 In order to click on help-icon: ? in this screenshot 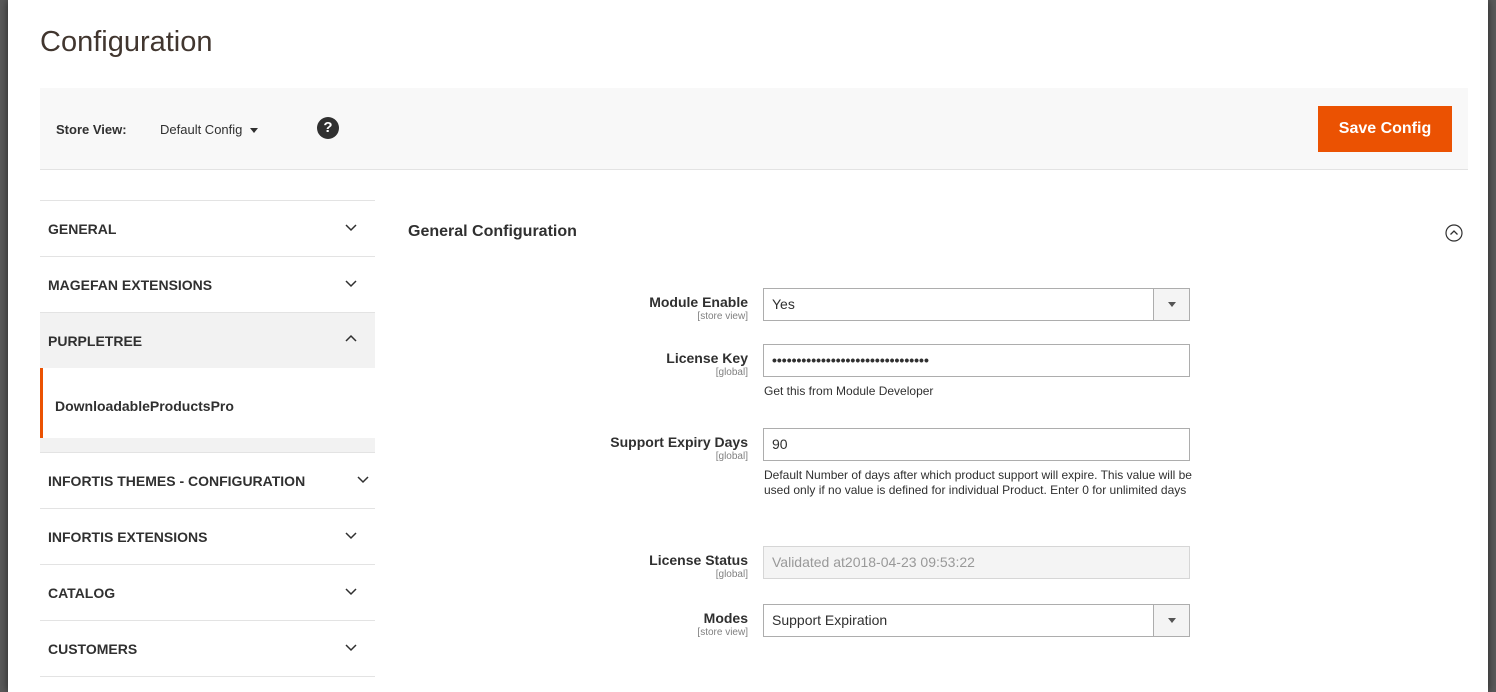, I will do `click(328, 128)`.